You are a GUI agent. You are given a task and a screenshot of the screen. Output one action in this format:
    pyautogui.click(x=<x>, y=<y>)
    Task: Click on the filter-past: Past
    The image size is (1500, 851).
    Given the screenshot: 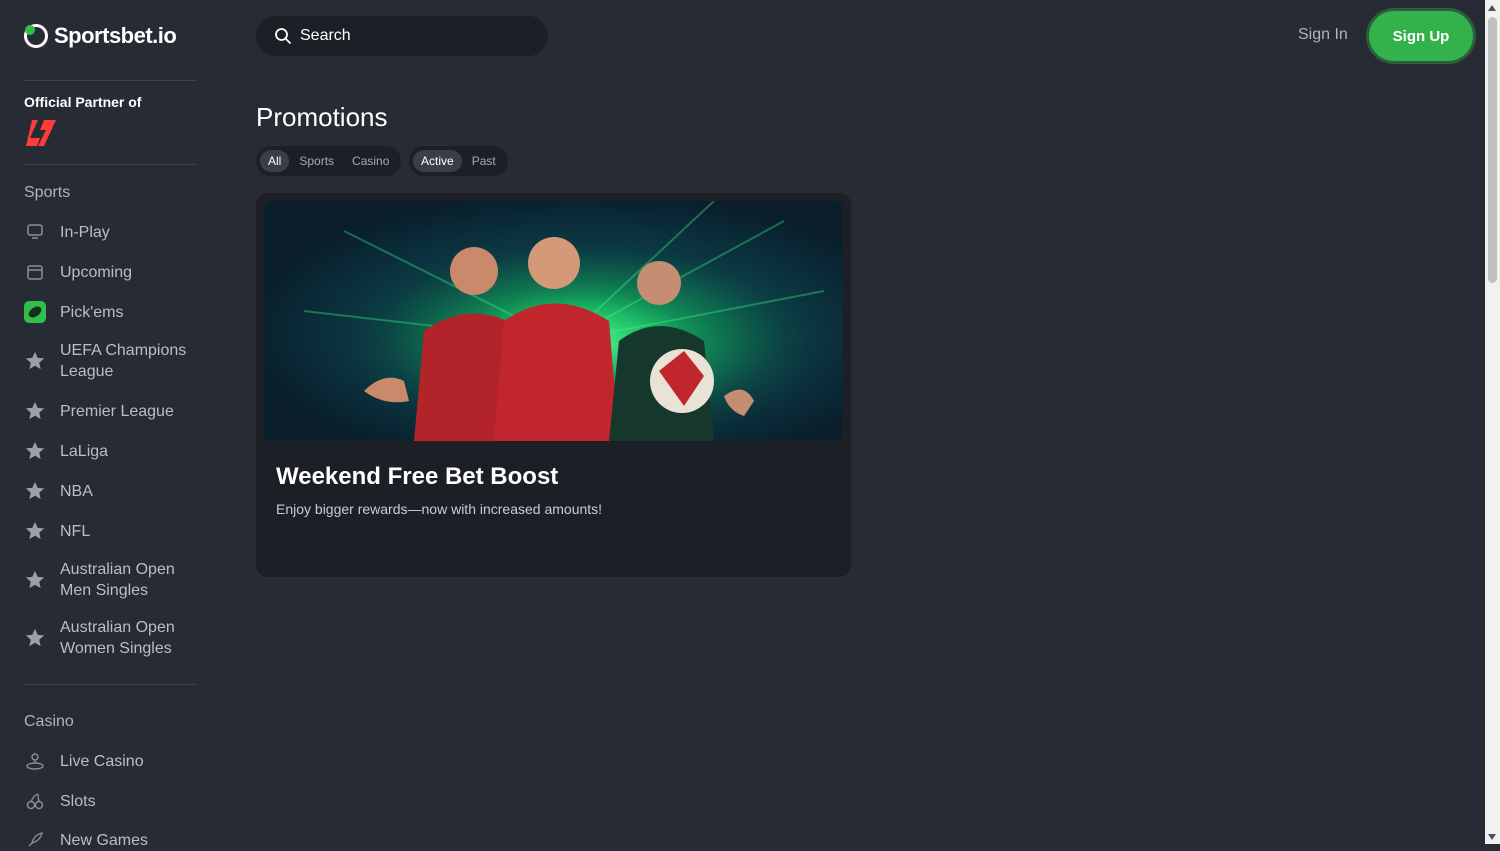 What is the action you would take?
    pyautogui.click(x=484, y=161)
    